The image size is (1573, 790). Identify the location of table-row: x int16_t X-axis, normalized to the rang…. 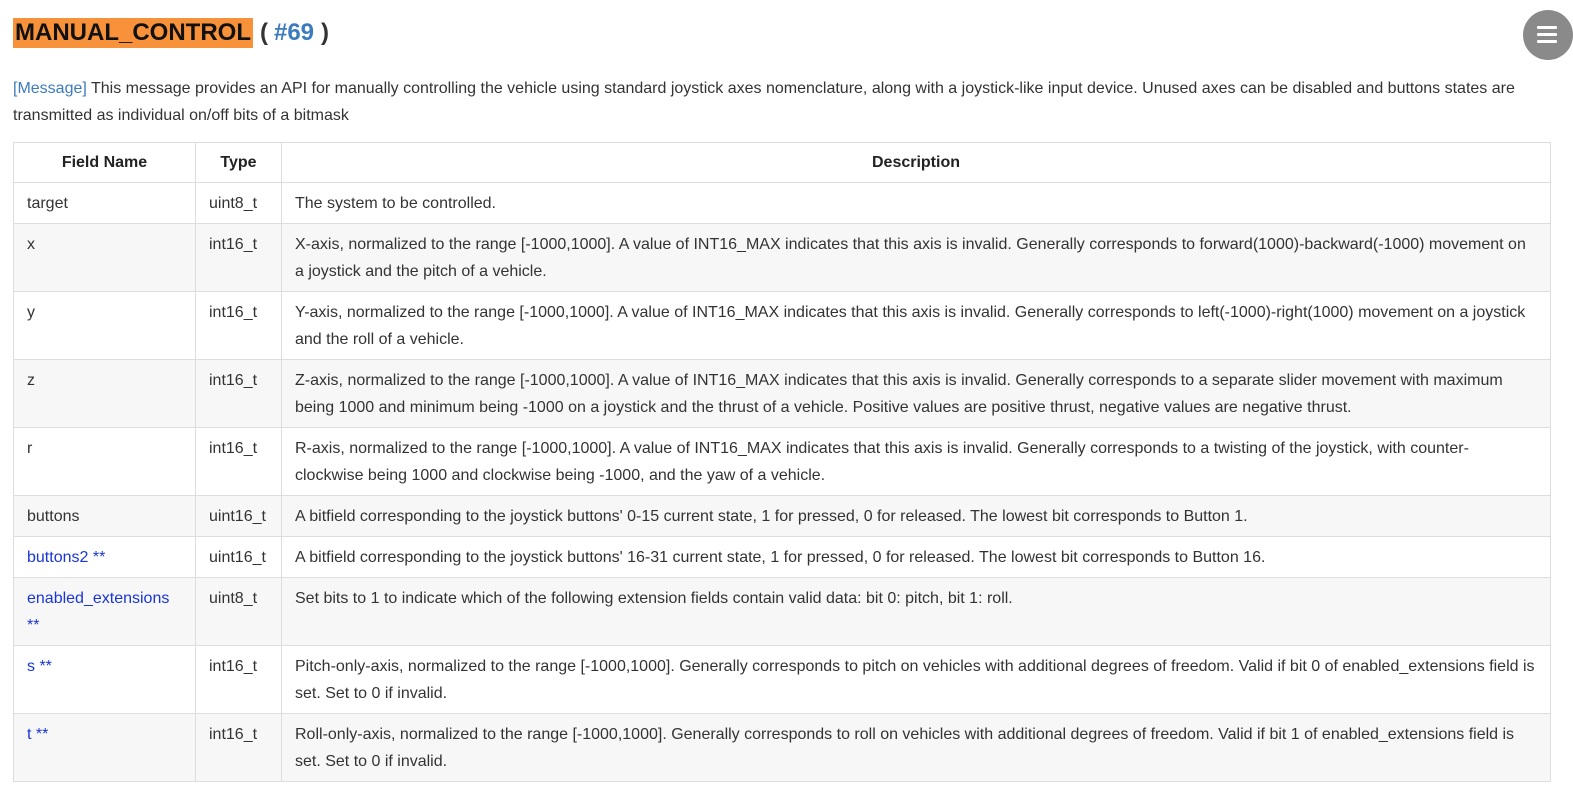
(782, 257).